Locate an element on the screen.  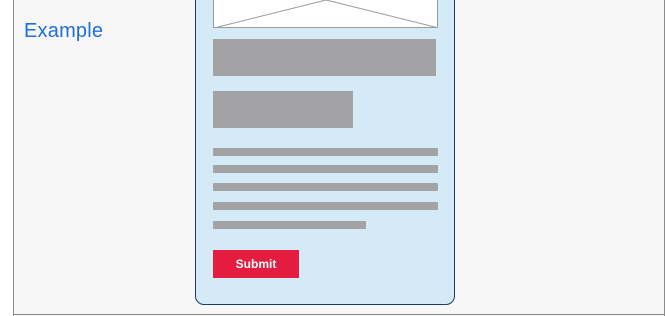
image-placeholder is located at coordinates (325, 14).